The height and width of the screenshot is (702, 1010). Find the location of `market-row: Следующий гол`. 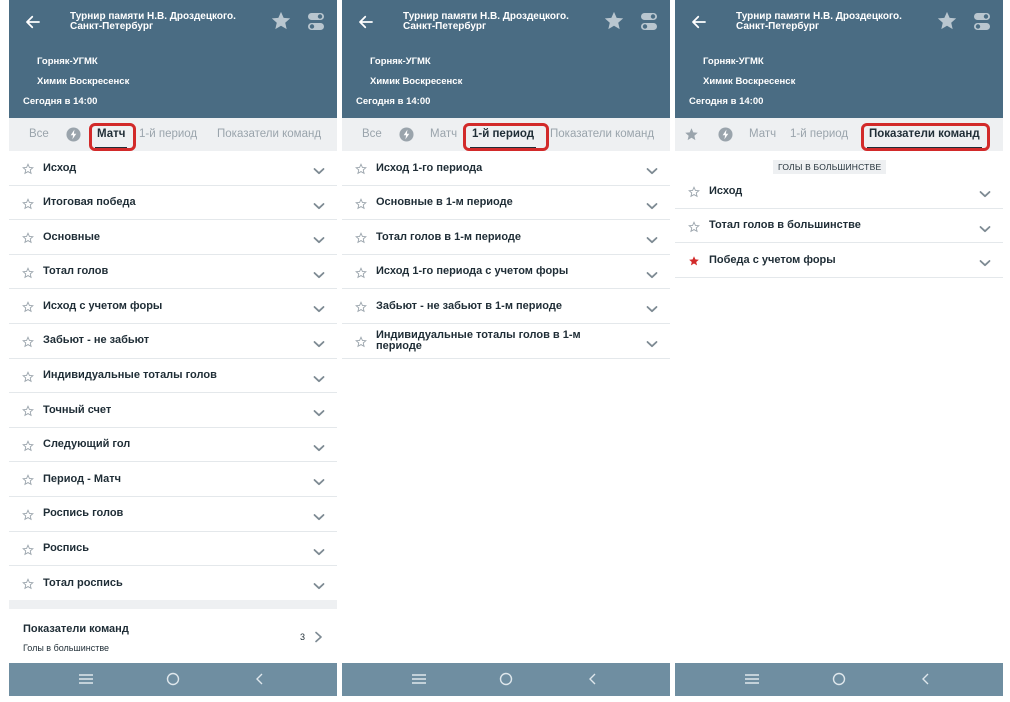

market-row: Следующий гол is located at coordinates (173, 445).